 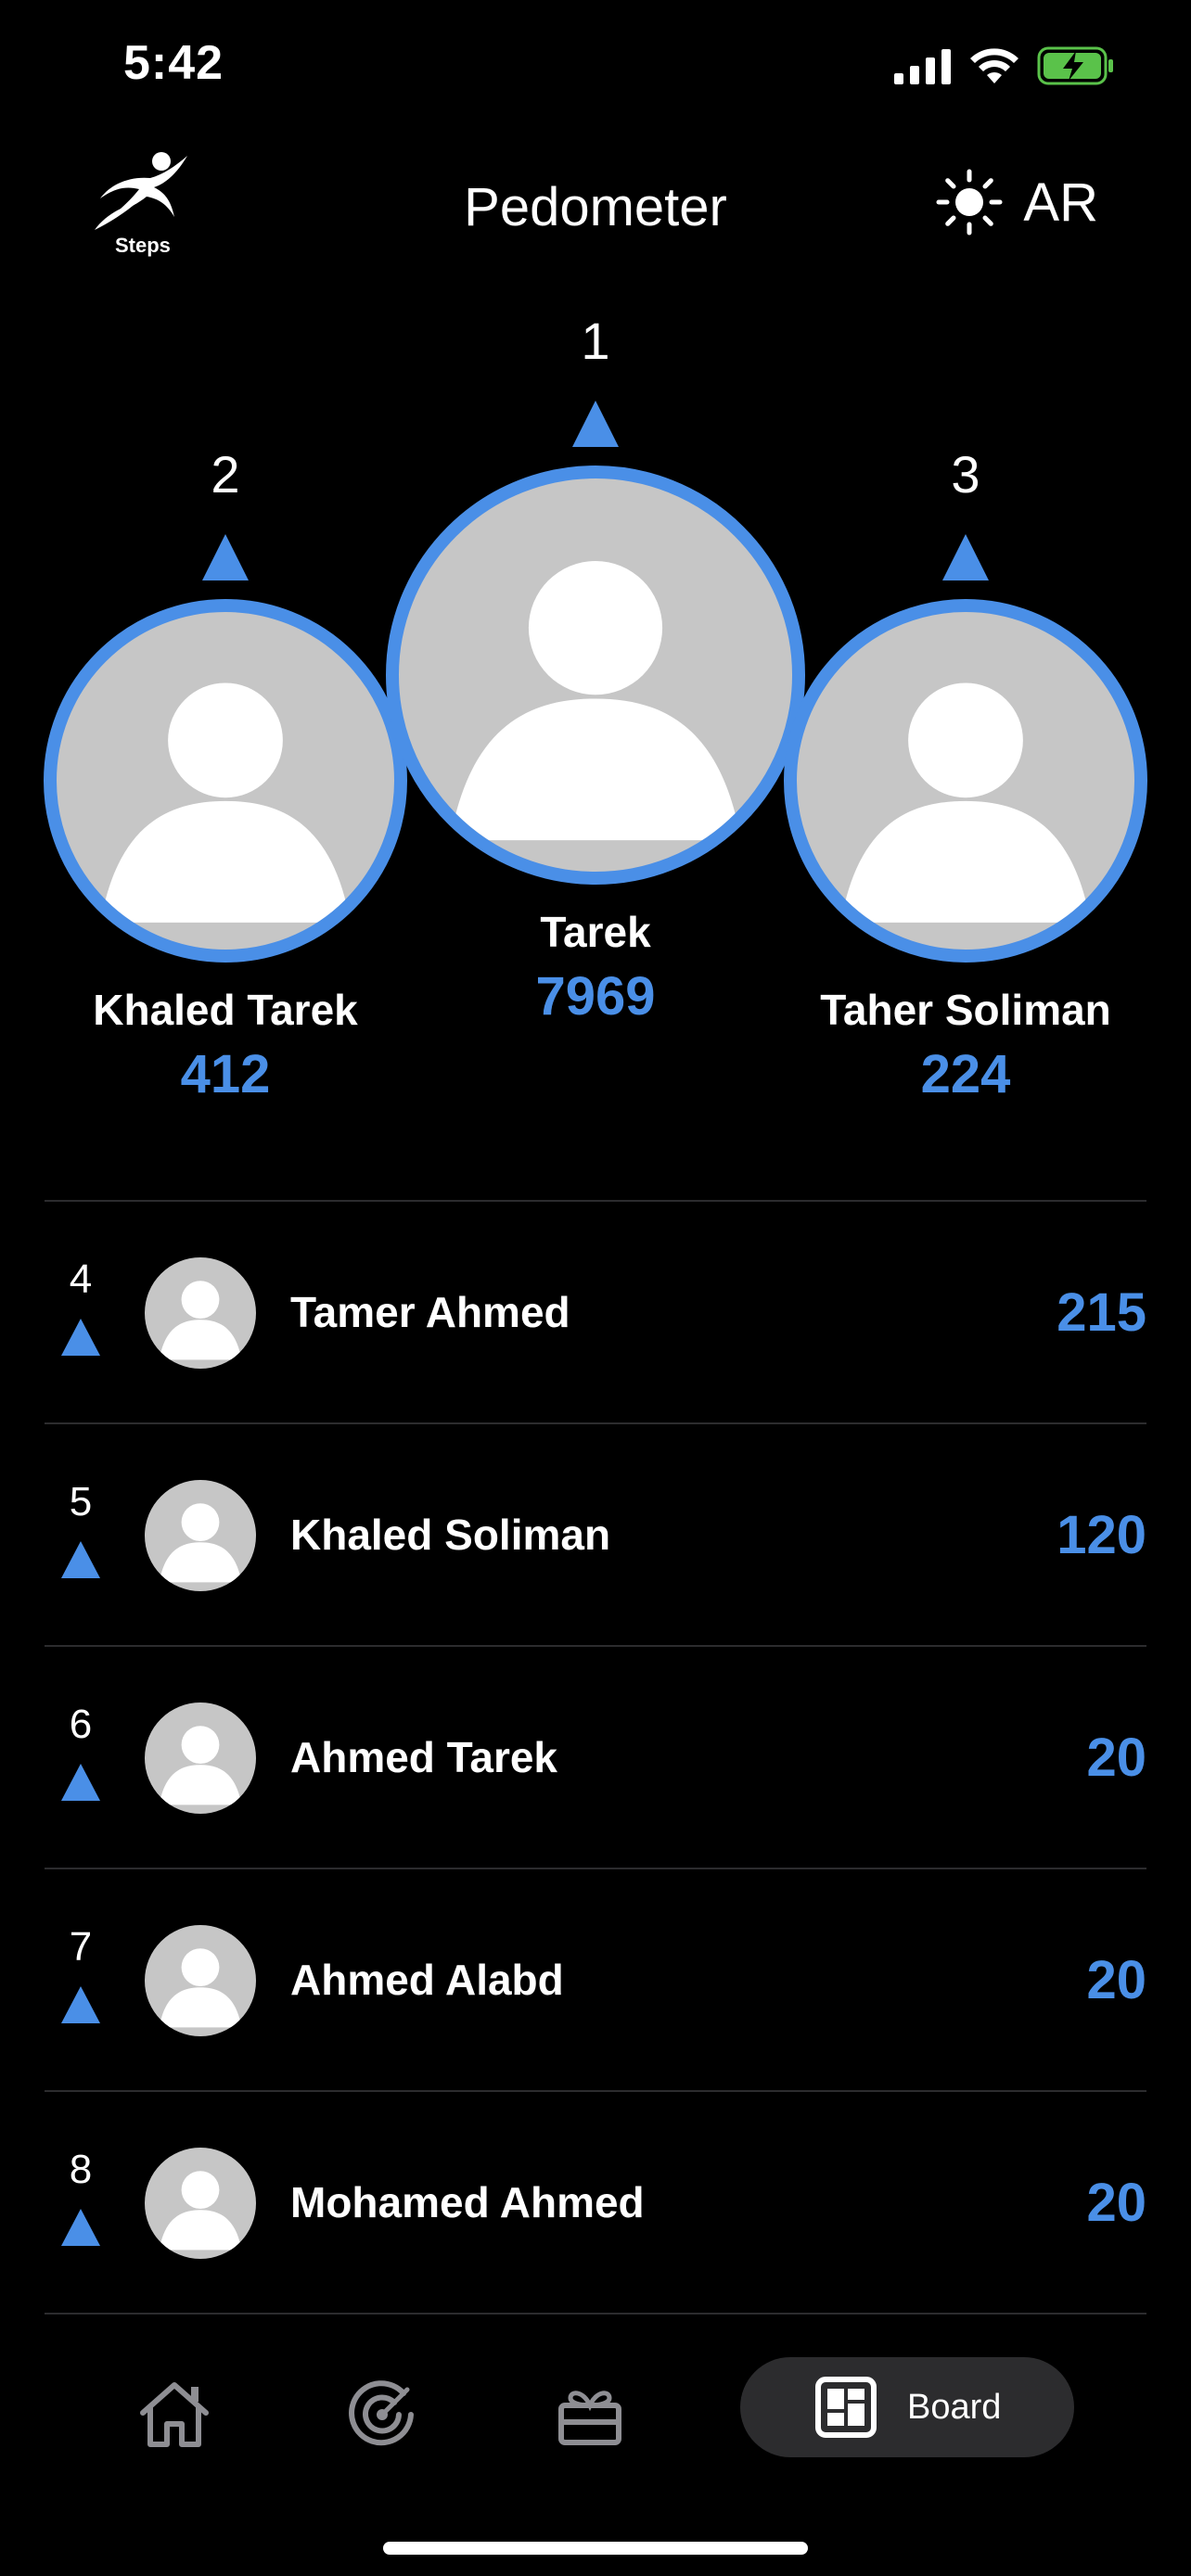 I want to click on podium-score: 7969, so click(x=595, y=997).